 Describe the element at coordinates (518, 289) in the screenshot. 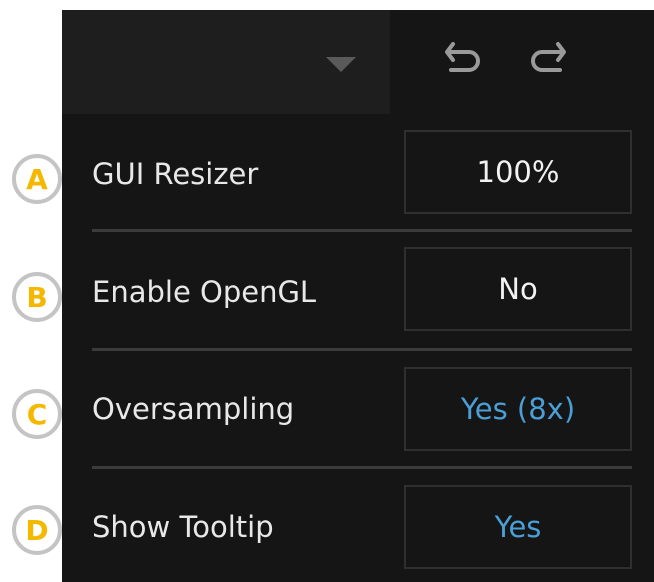

I see `enable-opengl-value-button: No` at that location.